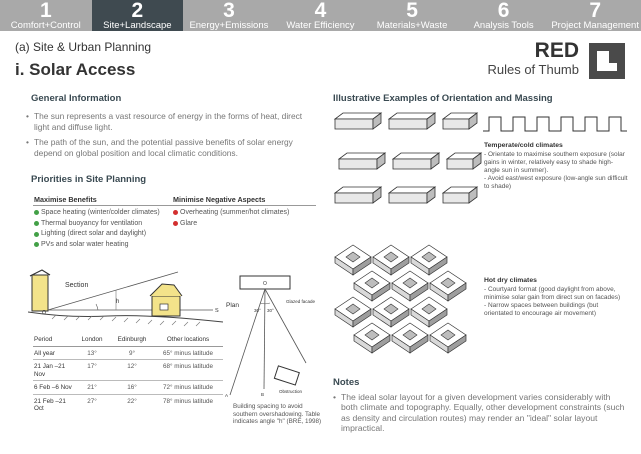 This screenshot has height=454, width=641. What do you see at coordinates (286, 375) in the screenshot?
I see `obstruction-box` at bounding box center [286, 375].